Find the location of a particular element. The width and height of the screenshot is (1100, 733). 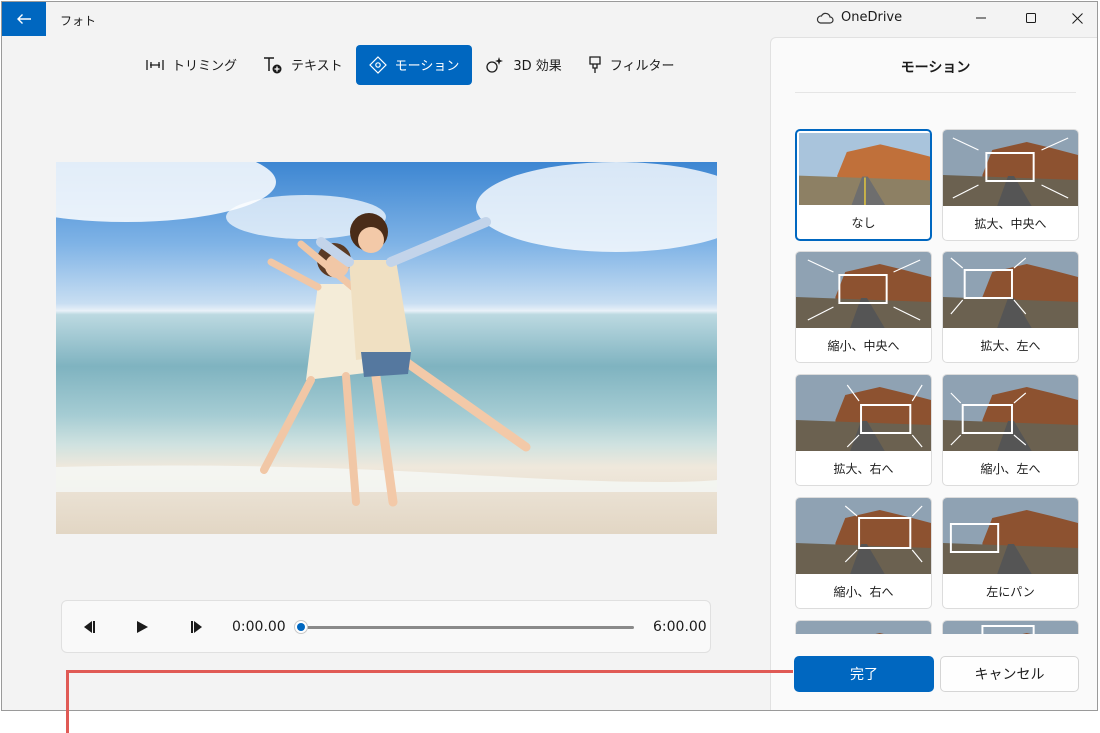

filter-icon is located at coordinates (595, 64).